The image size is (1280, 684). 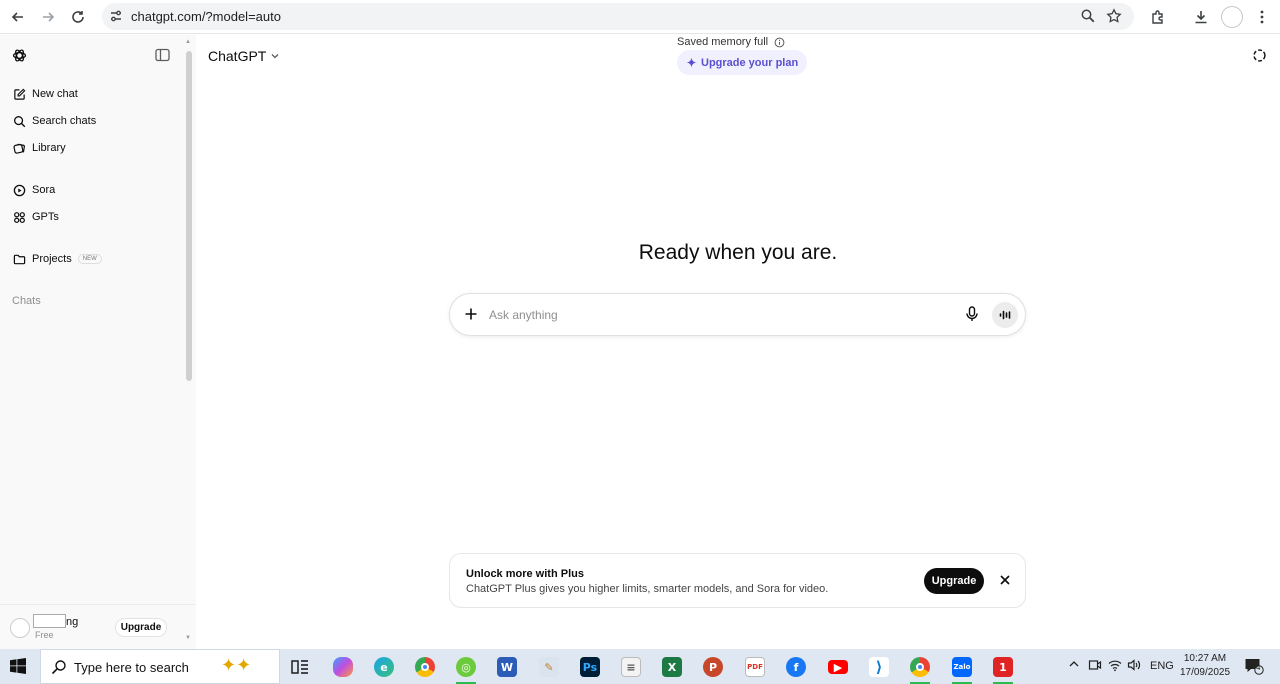 I want to click on sidebar-scroll-thumb, so click(x=189, y=216).